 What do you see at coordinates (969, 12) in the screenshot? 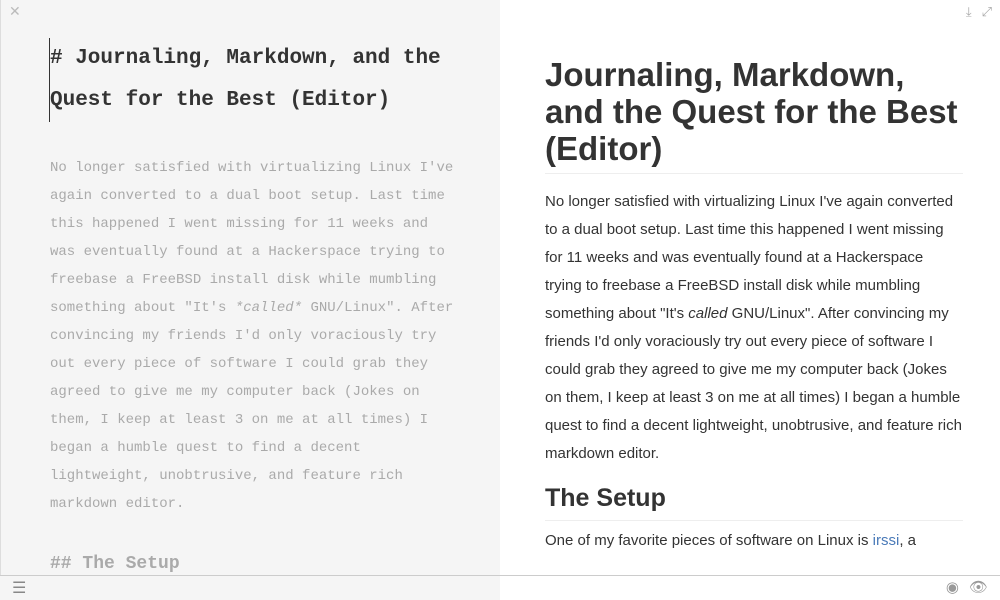
I see `download-icon: ⤓` at bounding box center [969, 12].